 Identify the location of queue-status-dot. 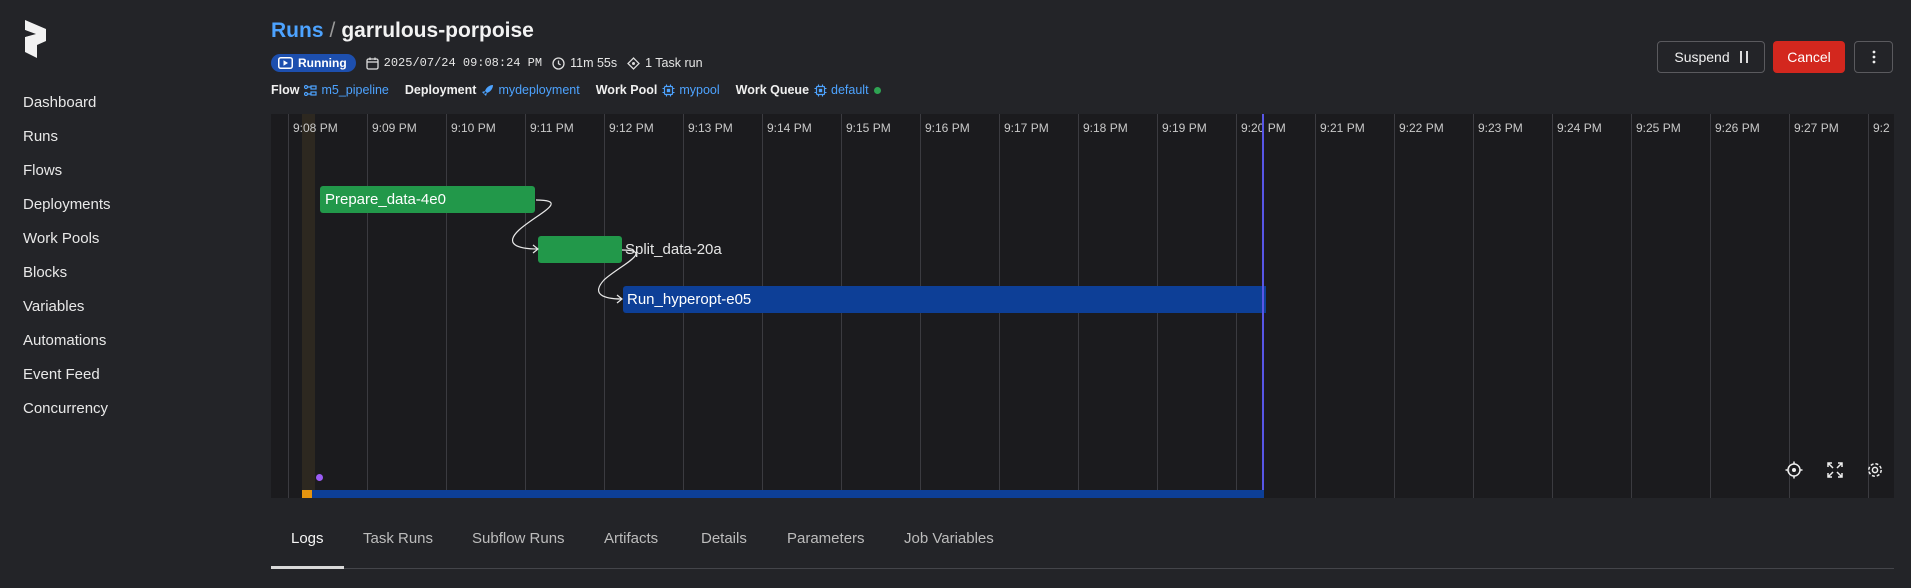
(877, 90).